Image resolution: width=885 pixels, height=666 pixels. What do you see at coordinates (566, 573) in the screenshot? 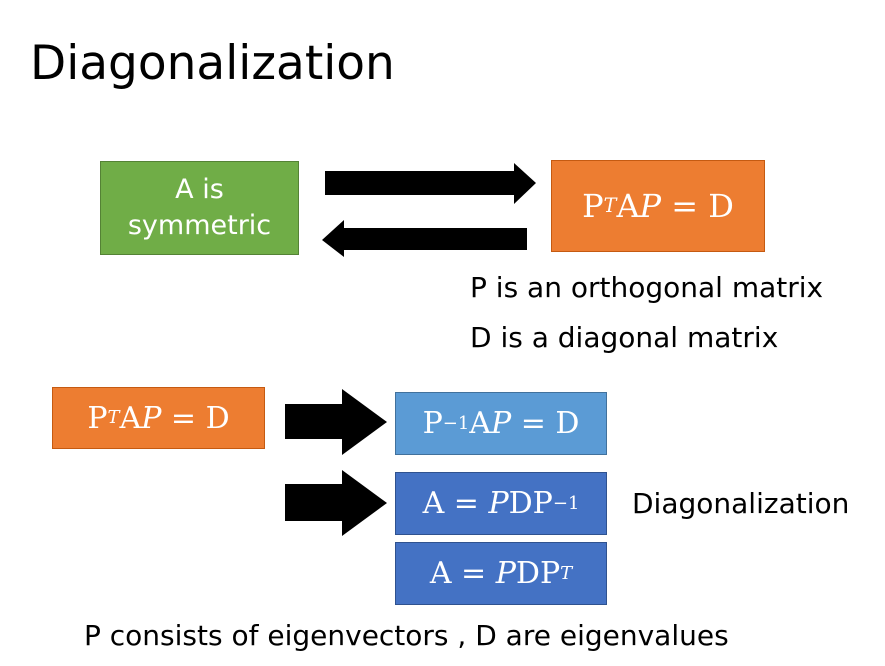
I see `apdpt-sup: T` at bounding box center [566, 573].